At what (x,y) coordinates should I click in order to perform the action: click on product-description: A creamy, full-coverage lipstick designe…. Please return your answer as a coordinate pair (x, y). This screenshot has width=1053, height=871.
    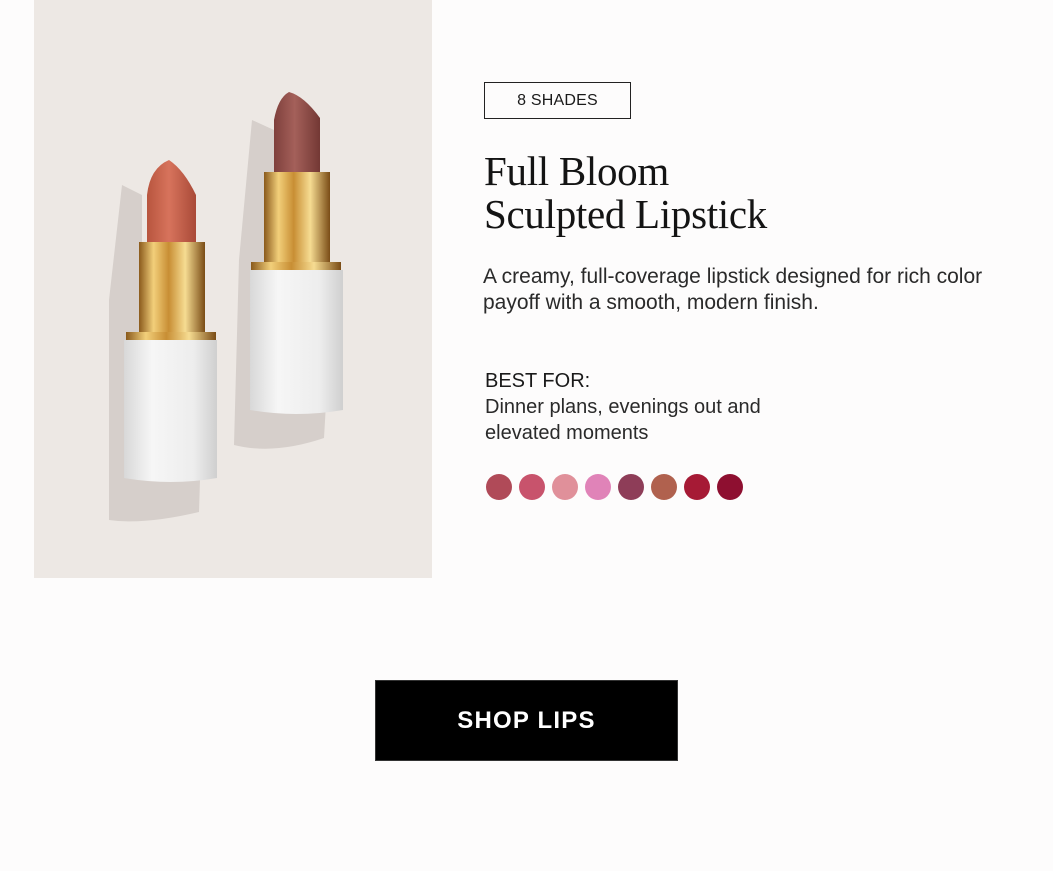
    Looking at the image, I should click on (733, 289).